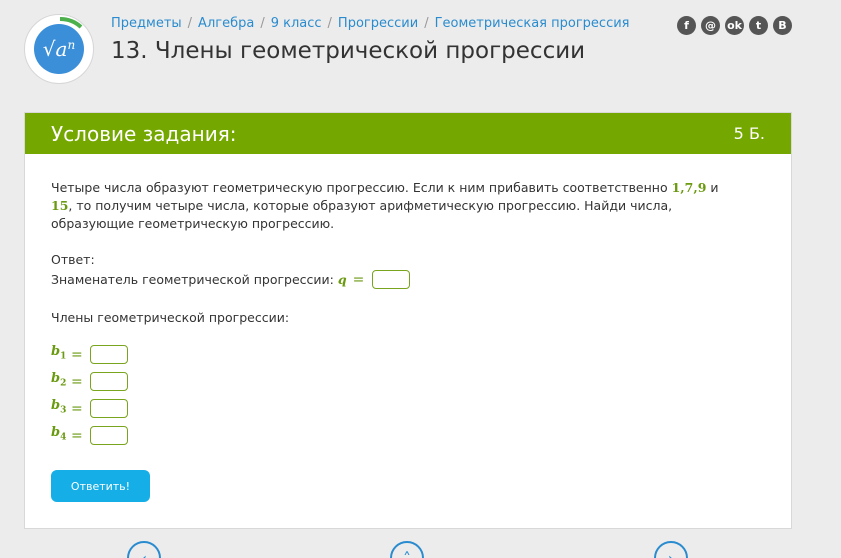 Image resolution: width=841 pixels, height=558 pixels. Describe the element at coordinates (758, 25) in the screenshot. I see `twitter-icon: t` at that location.